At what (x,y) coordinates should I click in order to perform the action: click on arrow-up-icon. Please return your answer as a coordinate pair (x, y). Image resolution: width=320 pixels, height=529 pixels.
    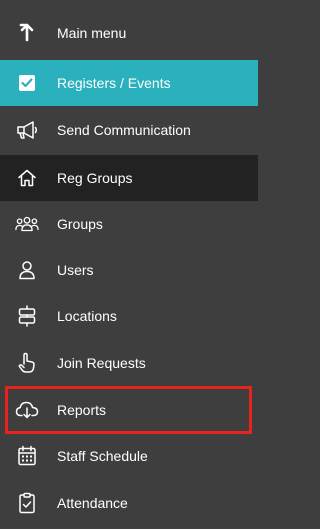
    Looking at the image, I should click on (27, 33).